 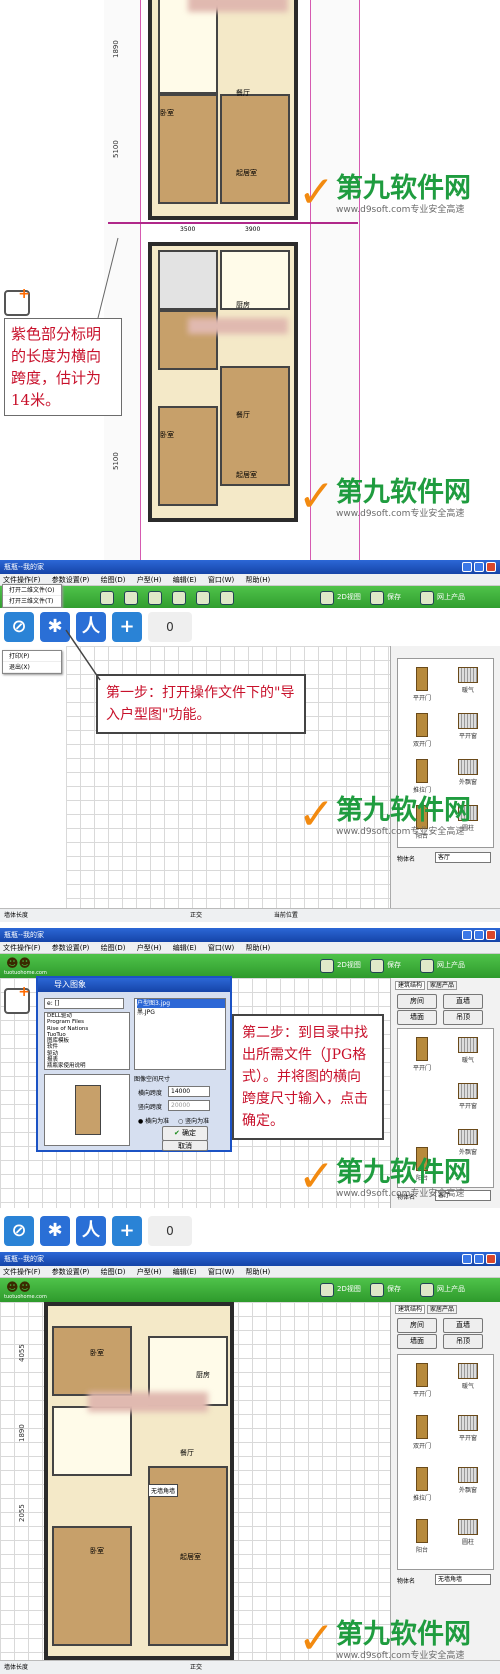 What do you see at coordinates (84, 1003) in the screenshot?
I see `drive-select: e: []` at bounding box center [84, 1003].